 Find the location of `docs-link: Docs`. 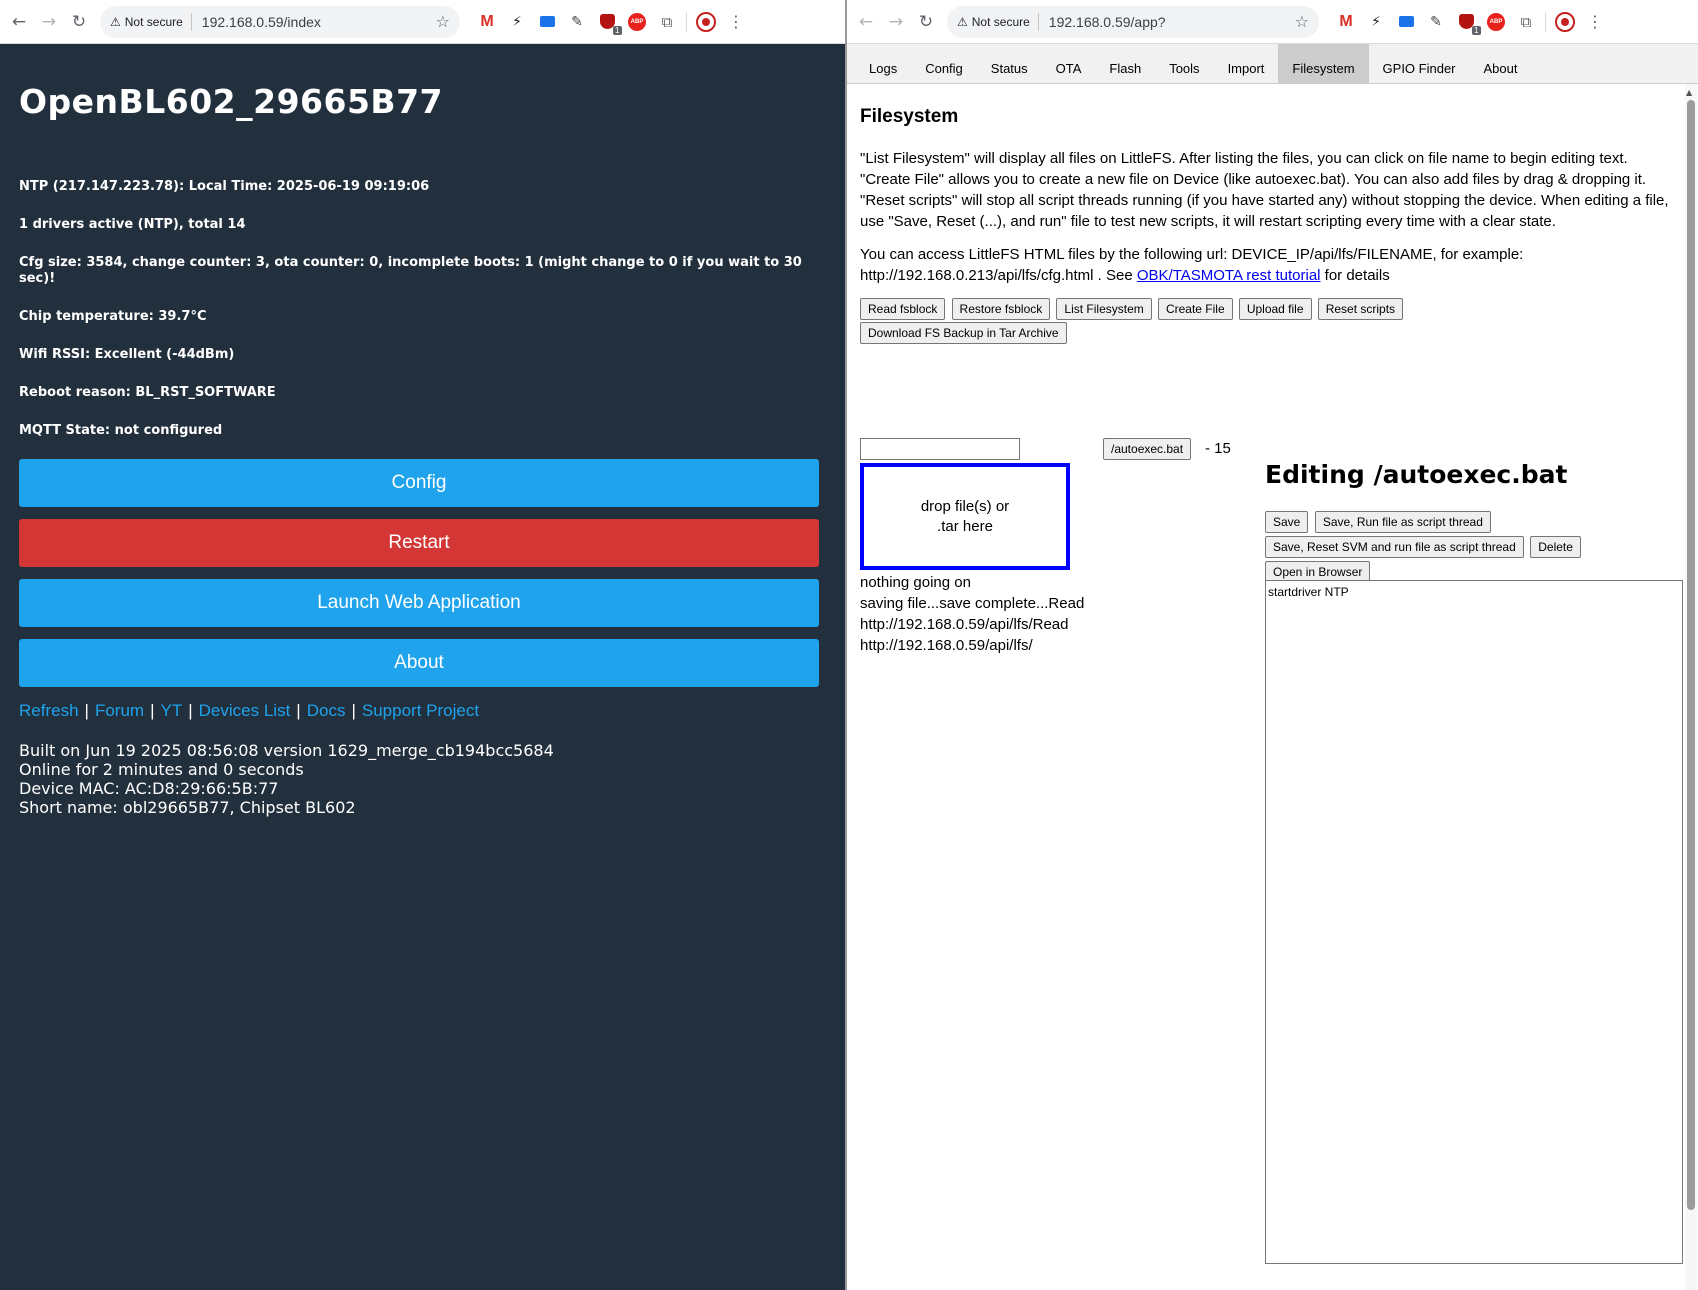

docs-link: Docs is located at coordinates (326, 710).